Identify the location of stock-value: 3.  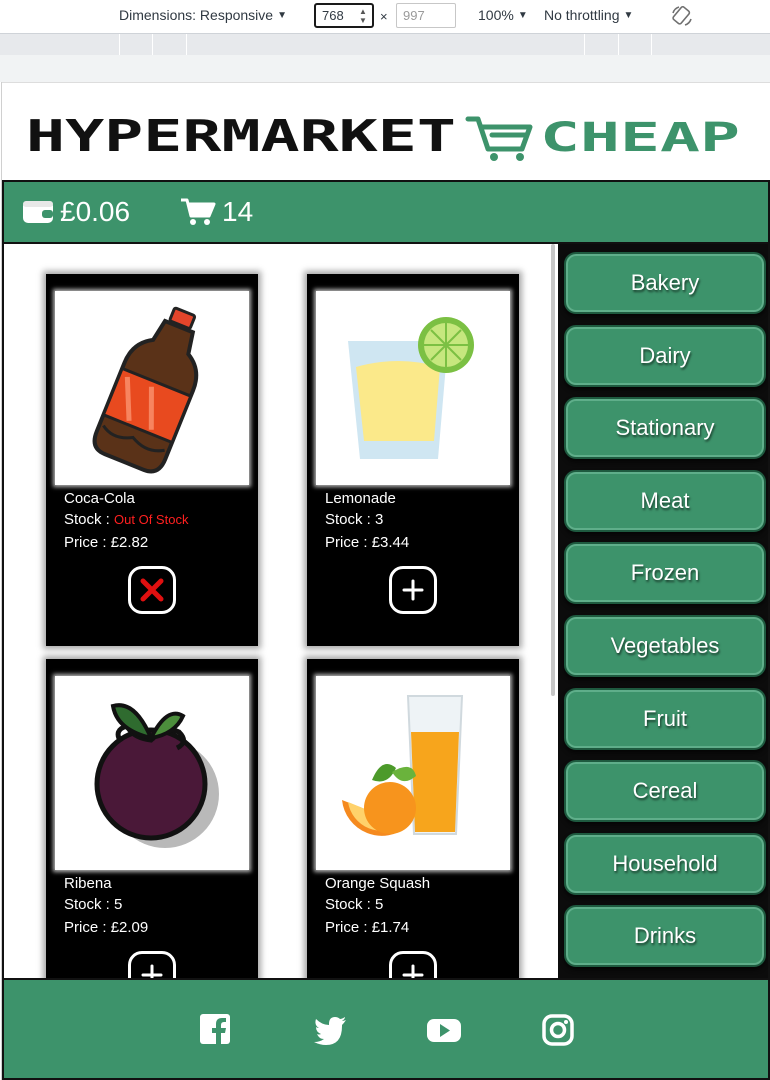
(379, 519).